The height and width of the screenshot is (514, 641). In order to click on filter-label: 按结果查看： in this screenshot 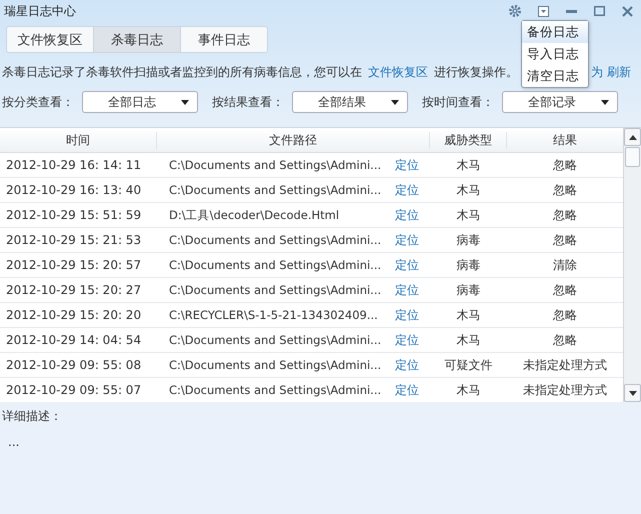, I will do `click(248, 102)`.